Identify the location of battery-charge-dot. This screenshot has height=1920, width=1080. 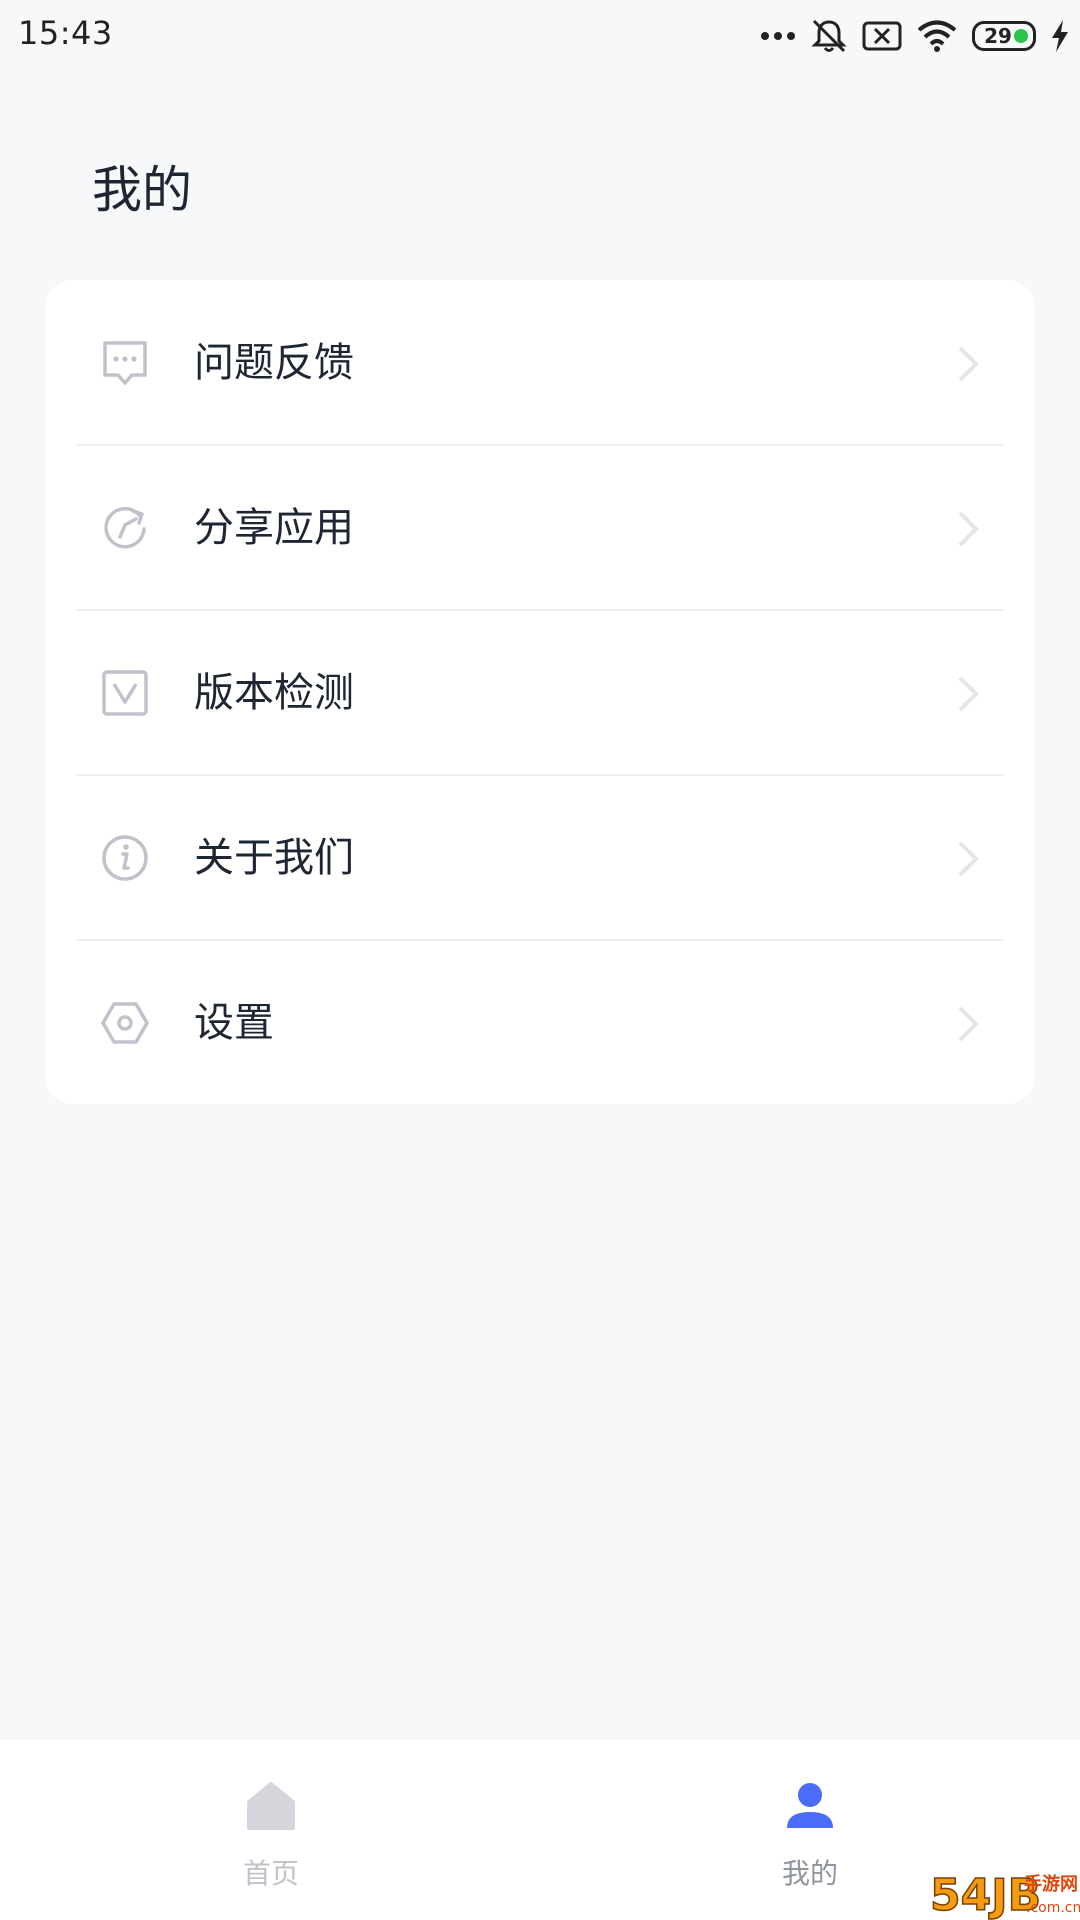
(1021, 36).